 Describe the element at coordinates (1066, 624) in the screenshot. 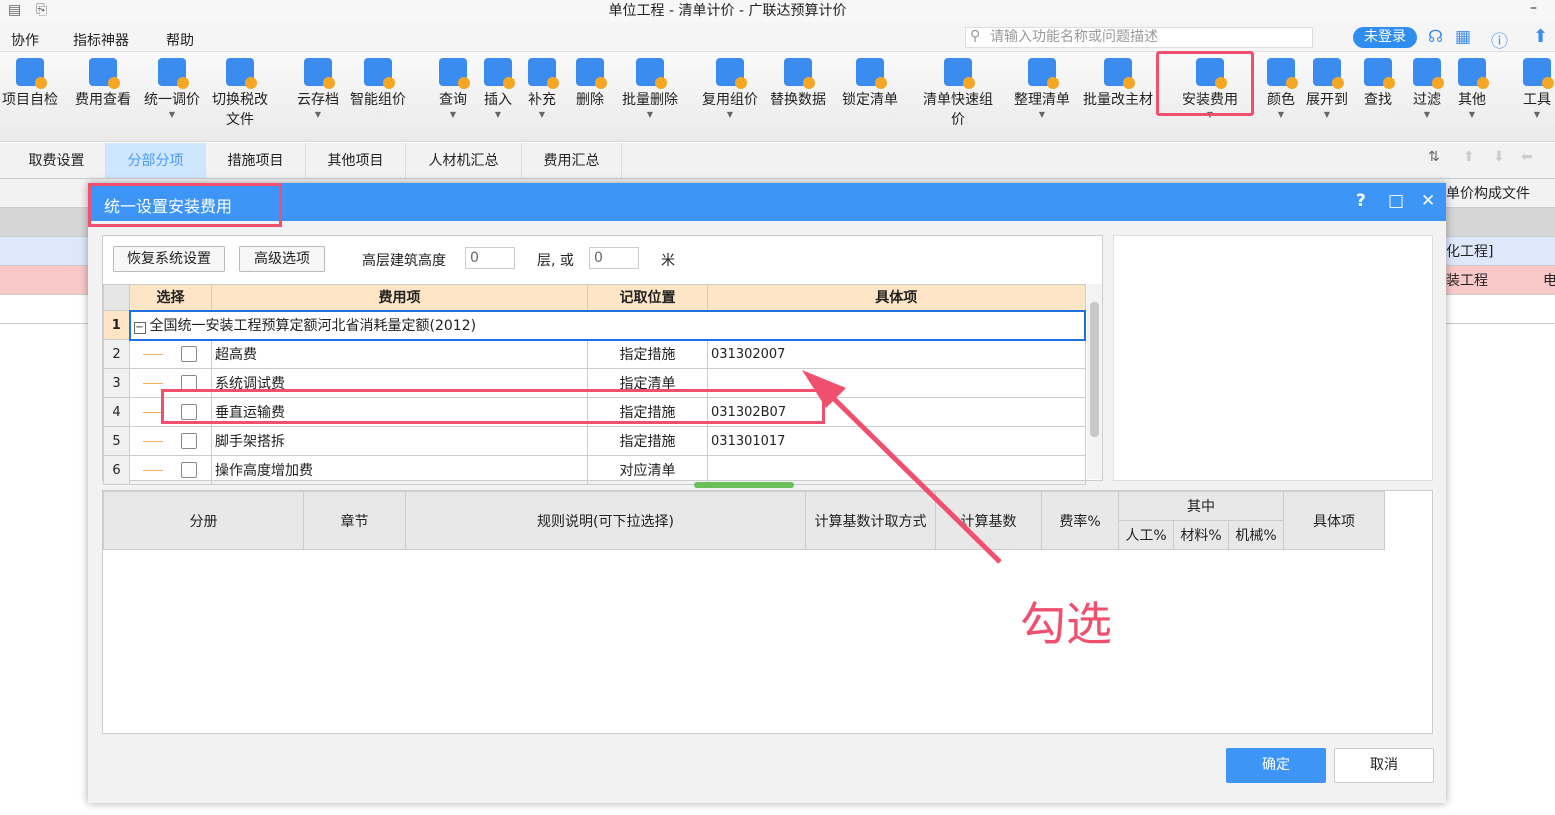

I see `annotation-text: 勾选` at that location.